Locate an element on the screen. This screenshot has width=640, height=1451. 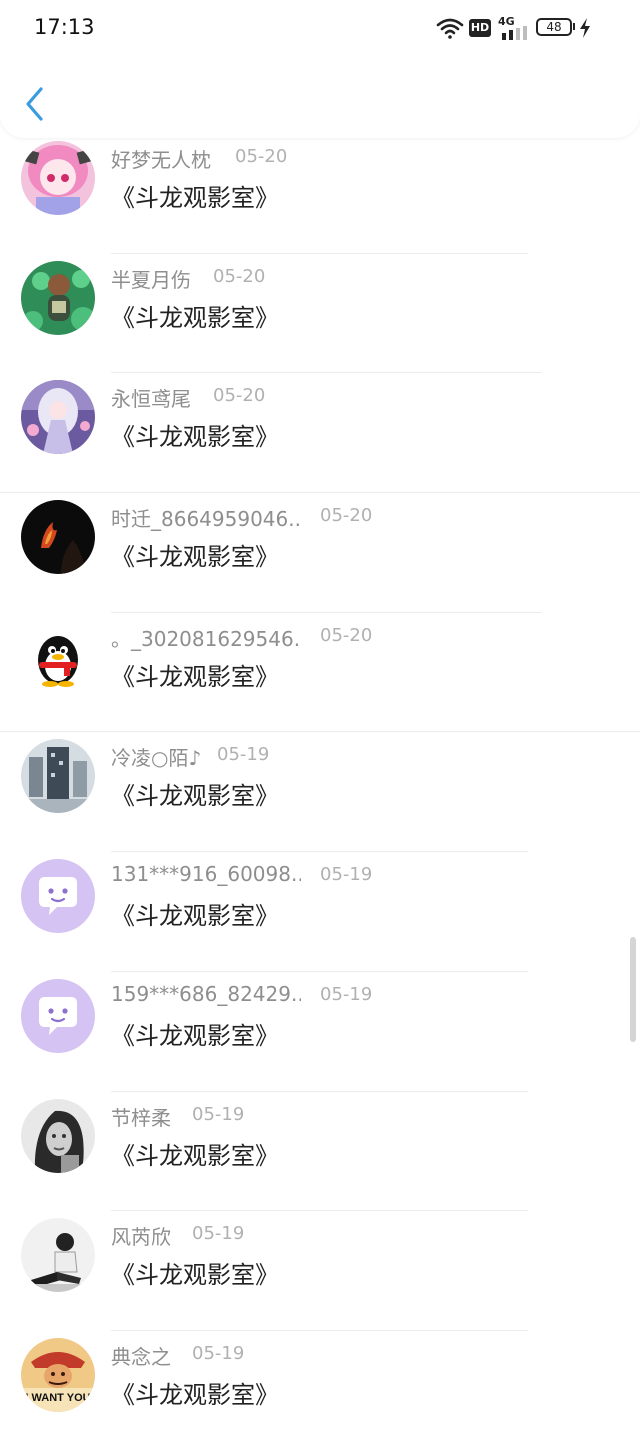
signal-icon is located at coordinates (514, 33).